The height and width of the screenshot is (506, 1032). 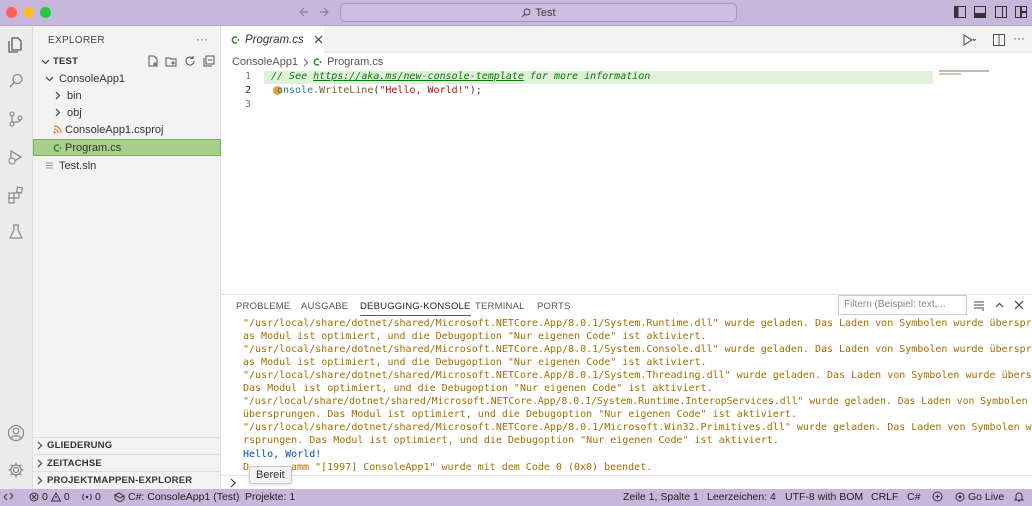 What do you see at coordinates (1001, 12) in the screenshot?
I see `toggle-secondary-sidebar-icon` at bounding box center [1001, 12].